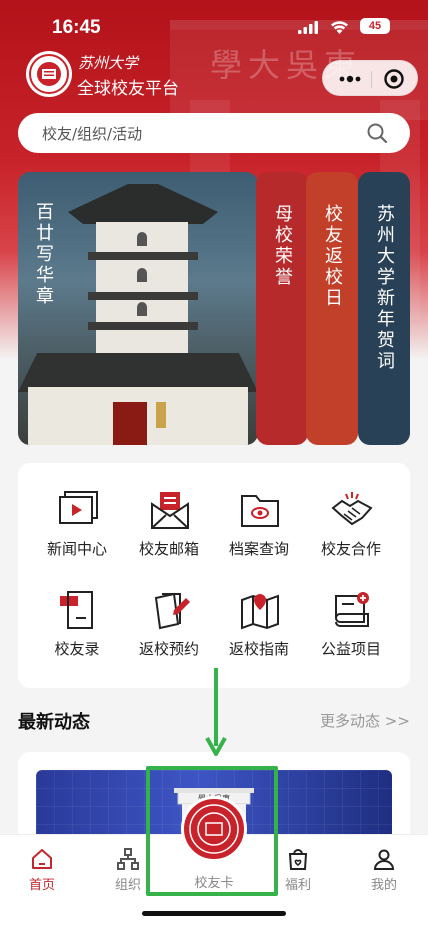 This screenshot has width=428, height=928. Describe the element at coordinates (350, 549) in the screenshot. I see `service-label: 校友合作` at that location.